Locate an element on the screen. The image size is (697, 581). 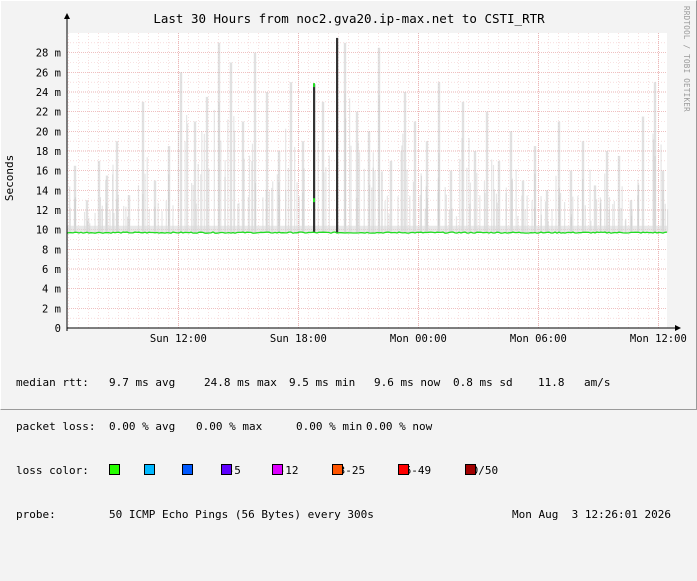
loss-color-item: 2 is located at coordinates (187, 471).